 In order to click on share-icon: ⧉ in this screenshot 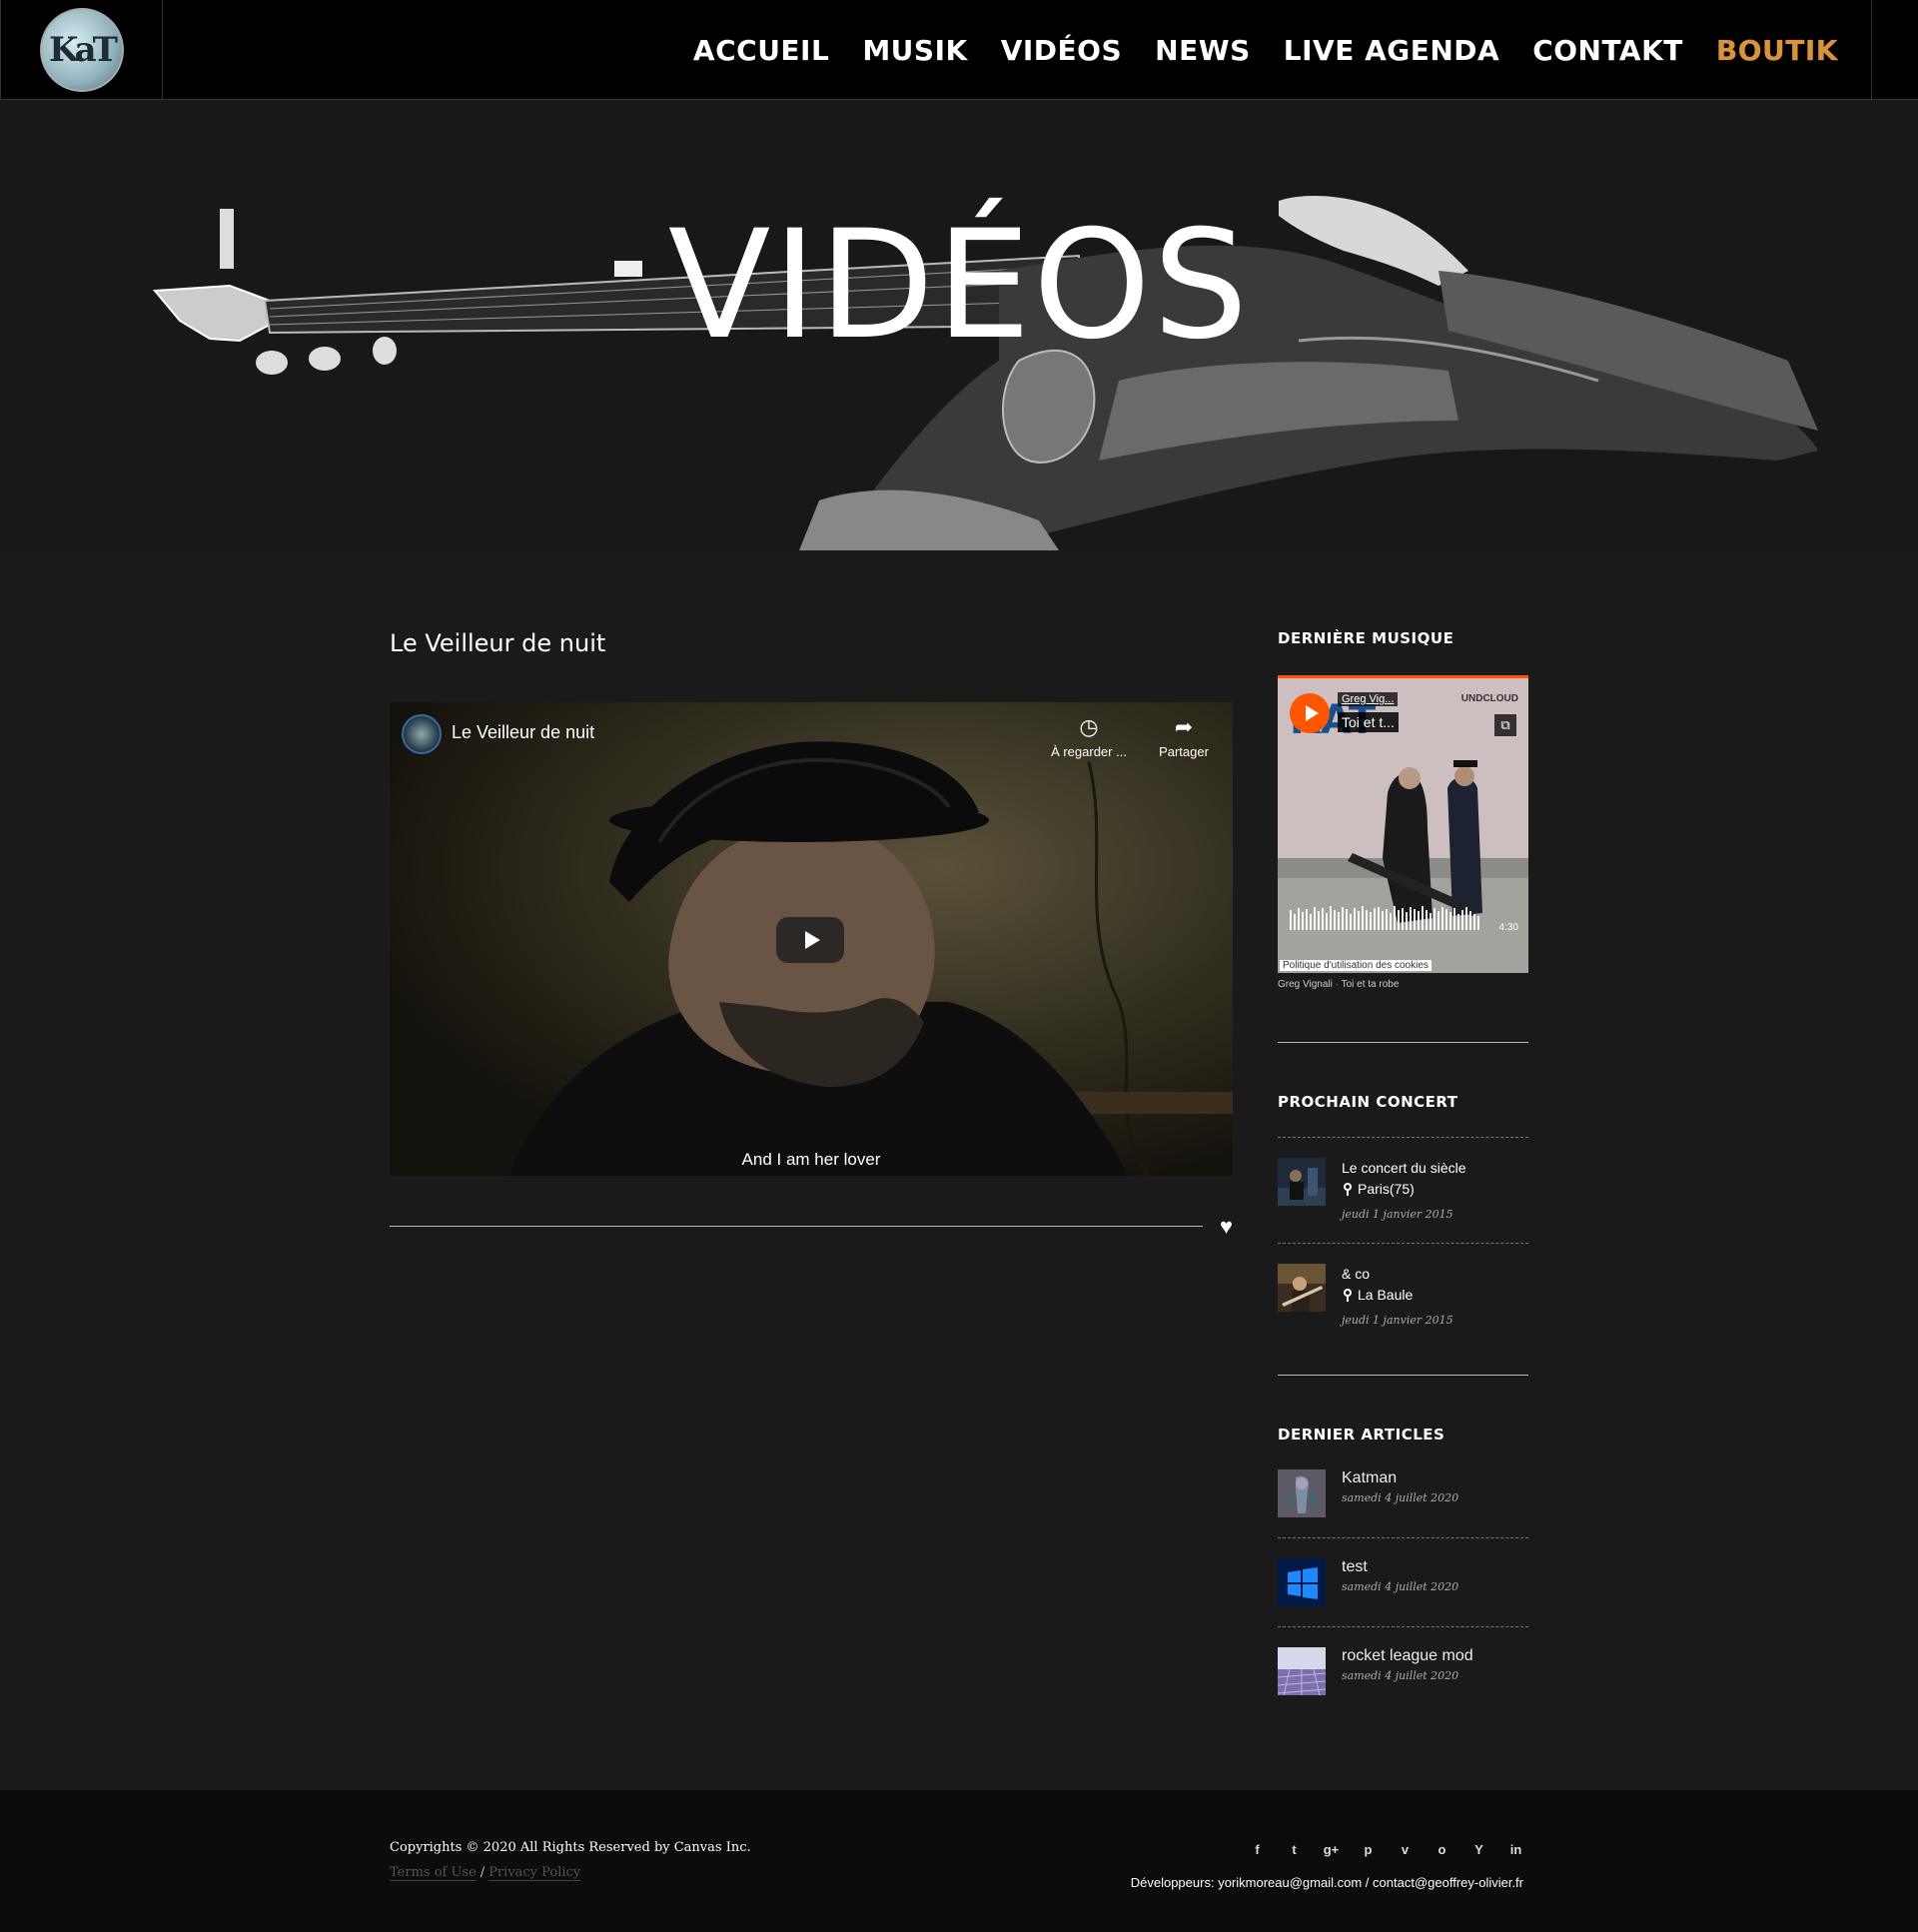, I will do `click(1505, 725)`.